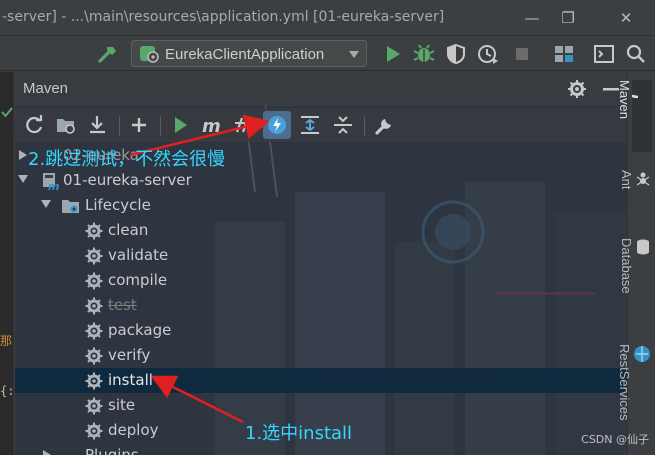 This screenshot has height=455, width=655. I want to click on build-hammer-icon, so click(108, 54).